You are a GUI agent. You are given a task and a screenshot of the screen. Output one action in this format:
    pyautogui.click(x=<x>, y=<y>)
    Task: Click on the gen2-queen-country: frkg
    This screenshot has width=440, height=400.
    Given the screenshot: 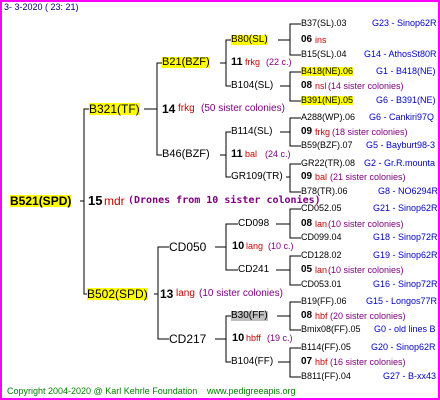 What is the action you would take?
    pyautogui.click(x=253, y=62)
    